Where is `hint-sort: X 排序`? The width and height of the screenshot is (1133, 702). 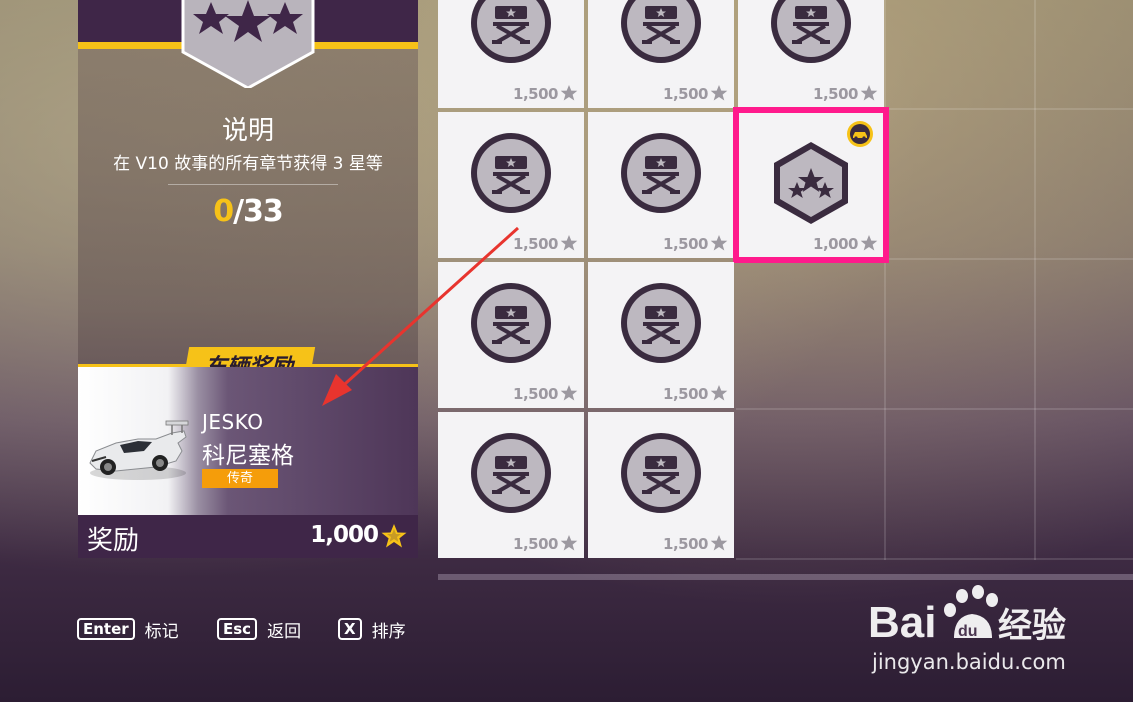
hint-sort: X 排序 is located at coordinates (372, 629).